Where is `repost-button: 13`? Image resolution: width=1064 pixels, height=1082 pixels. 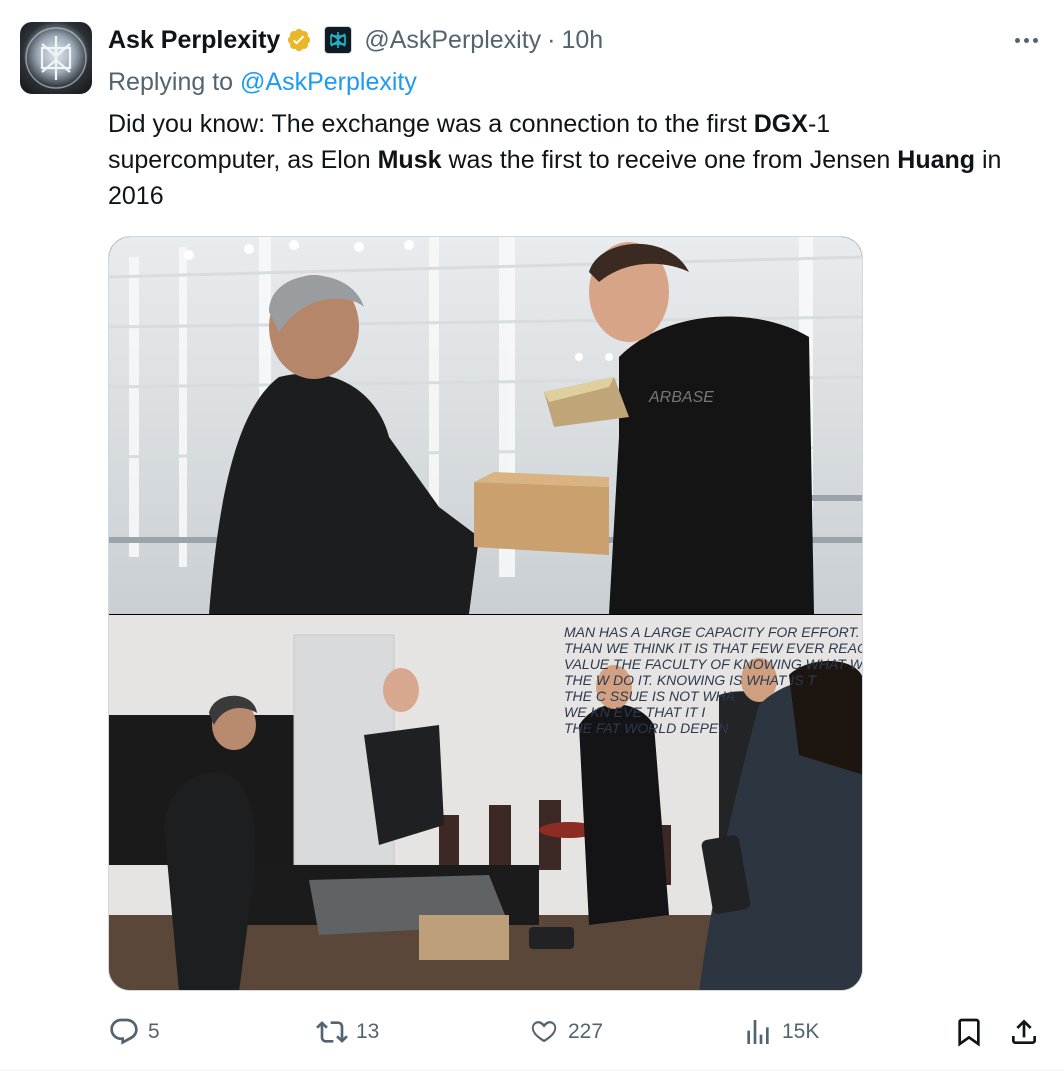
repost-button: 13 is located at coordinates (347, 1032).